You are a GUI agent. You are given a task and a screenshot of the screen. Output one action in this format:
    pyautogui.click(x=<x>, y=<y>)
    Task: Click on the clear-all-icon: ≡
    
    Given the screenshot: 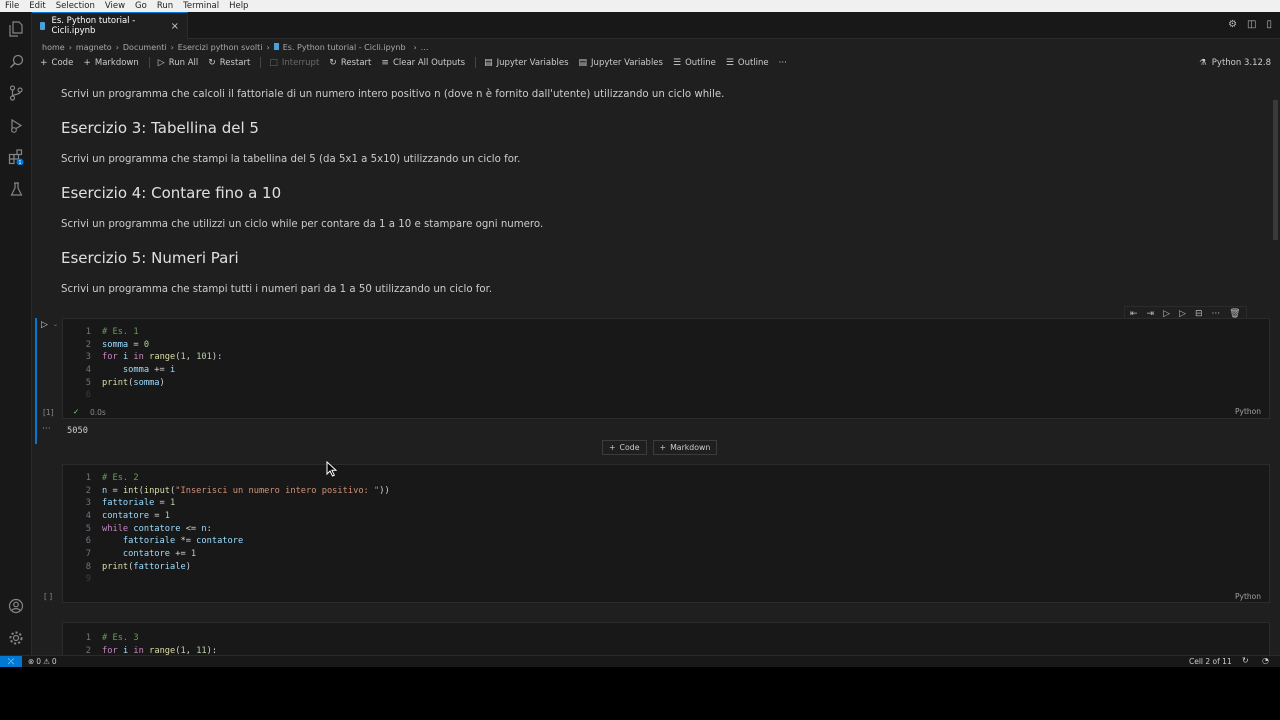 What is the action you would take?
    pyautogui.click(x=385, y=62)
    